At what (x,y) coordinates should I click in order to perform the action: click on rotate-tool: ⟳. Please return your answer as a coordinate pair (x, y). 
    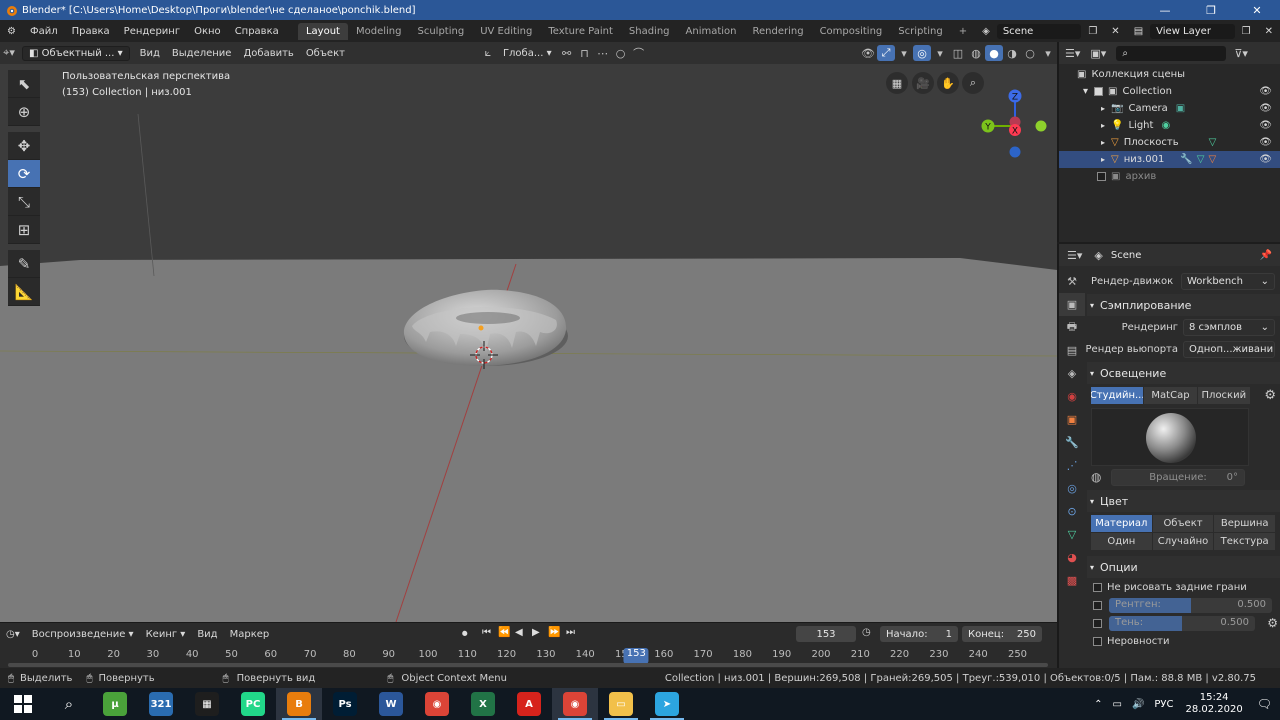
    Looking at the image, I should click on (24, 174).